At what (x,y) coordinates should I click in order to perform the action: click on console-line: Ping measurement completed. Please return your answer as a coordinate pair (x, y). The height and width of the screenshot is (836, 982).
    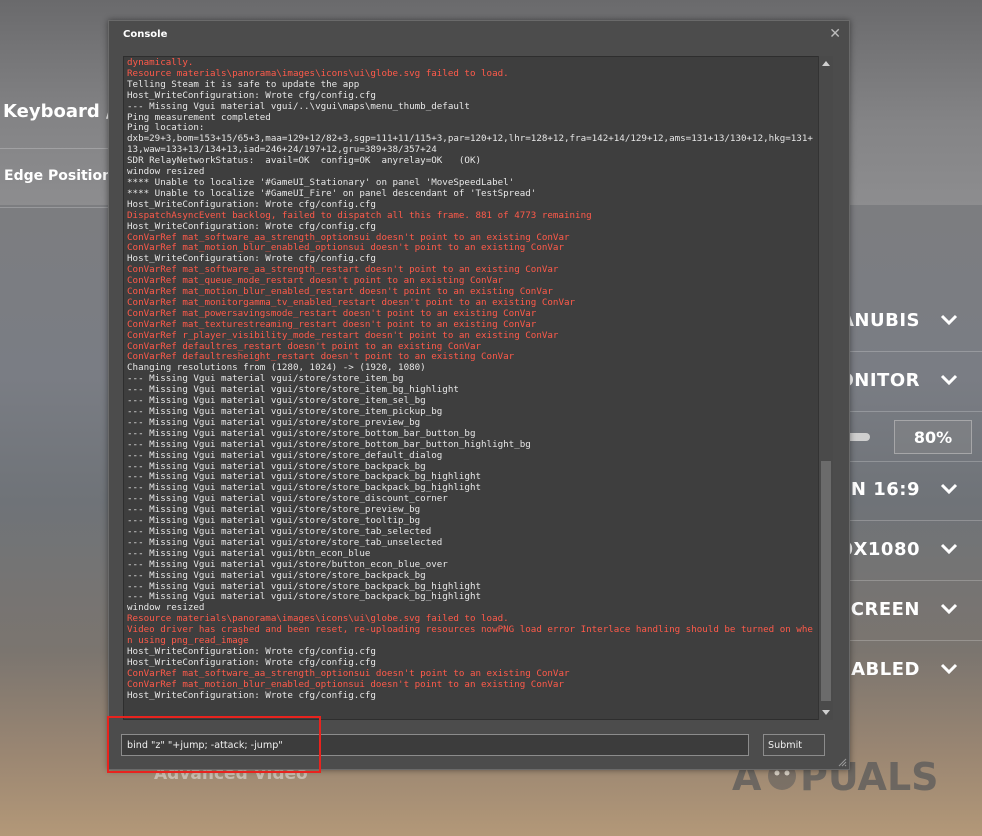
    Looking at the image, I should click on (199, 117).